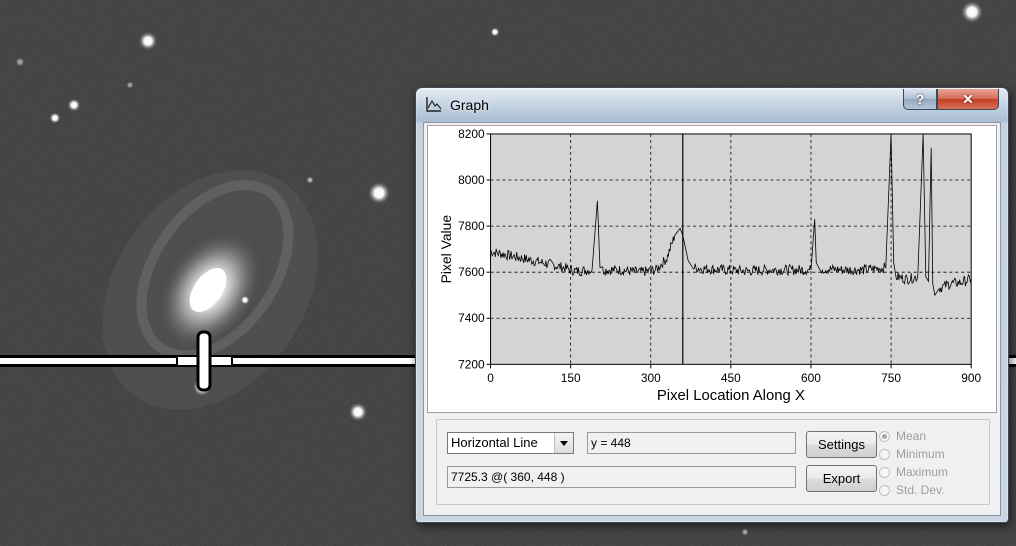 The image size is (1016, 546). Describe the element at coordinates (471, 226) in the screenshot. I see `y-tick-label: 7800` at that location.